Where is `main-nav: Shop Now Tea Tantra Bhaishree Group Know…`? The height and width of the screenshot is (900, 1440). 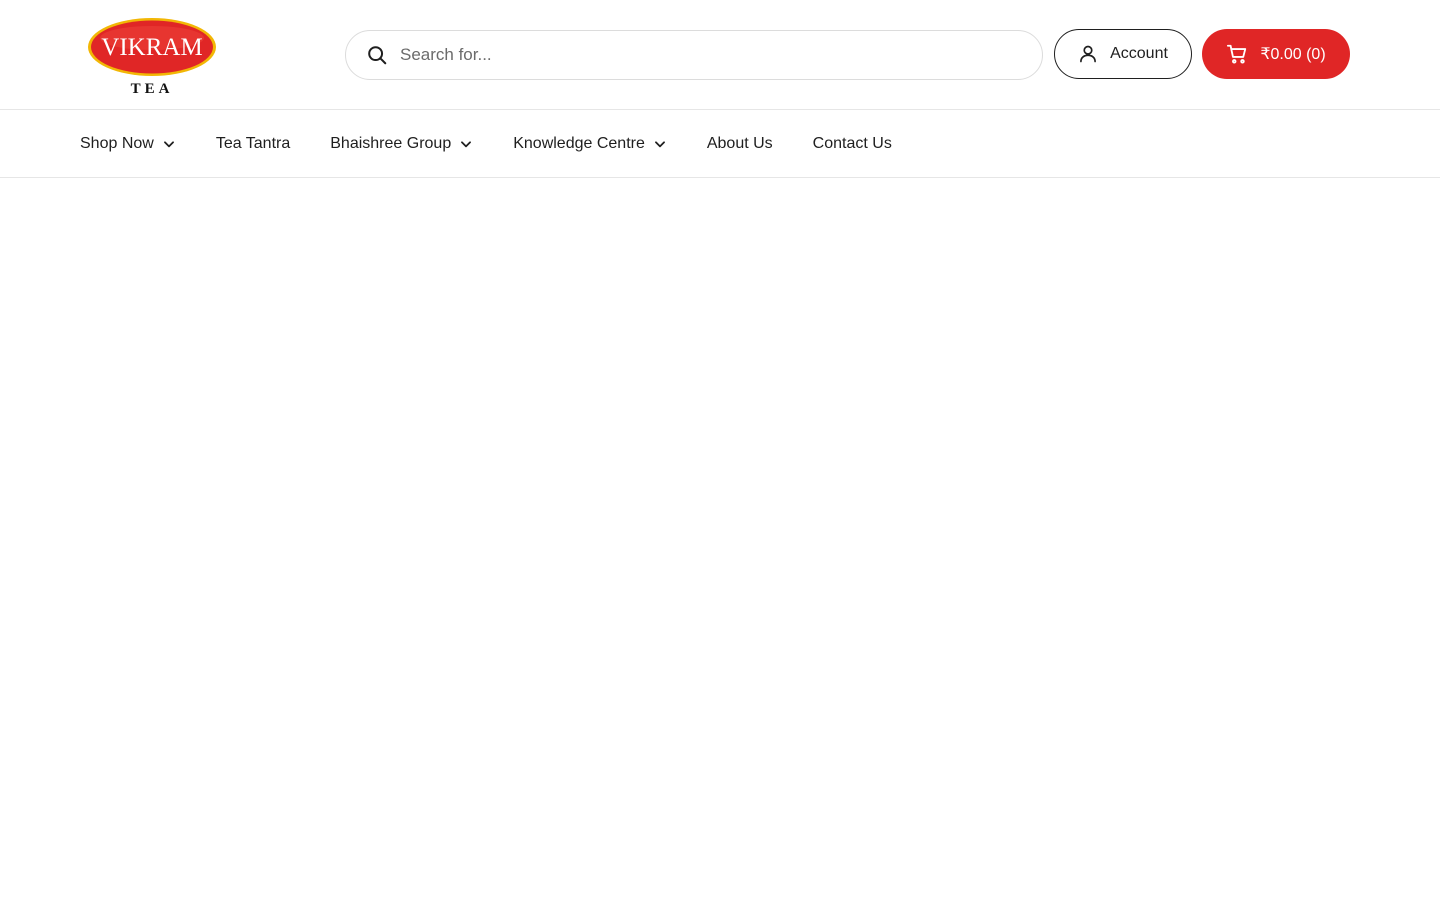 main-nav: Shop Now Tea Tantra Bhaishree Group Know… is located at coordinates (720, 144).